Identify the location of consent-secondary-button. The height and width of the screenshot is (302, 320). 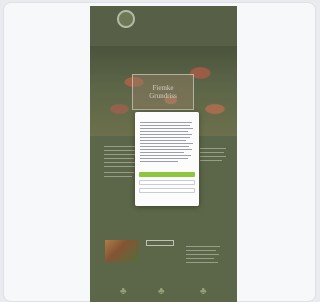
(167, 182).